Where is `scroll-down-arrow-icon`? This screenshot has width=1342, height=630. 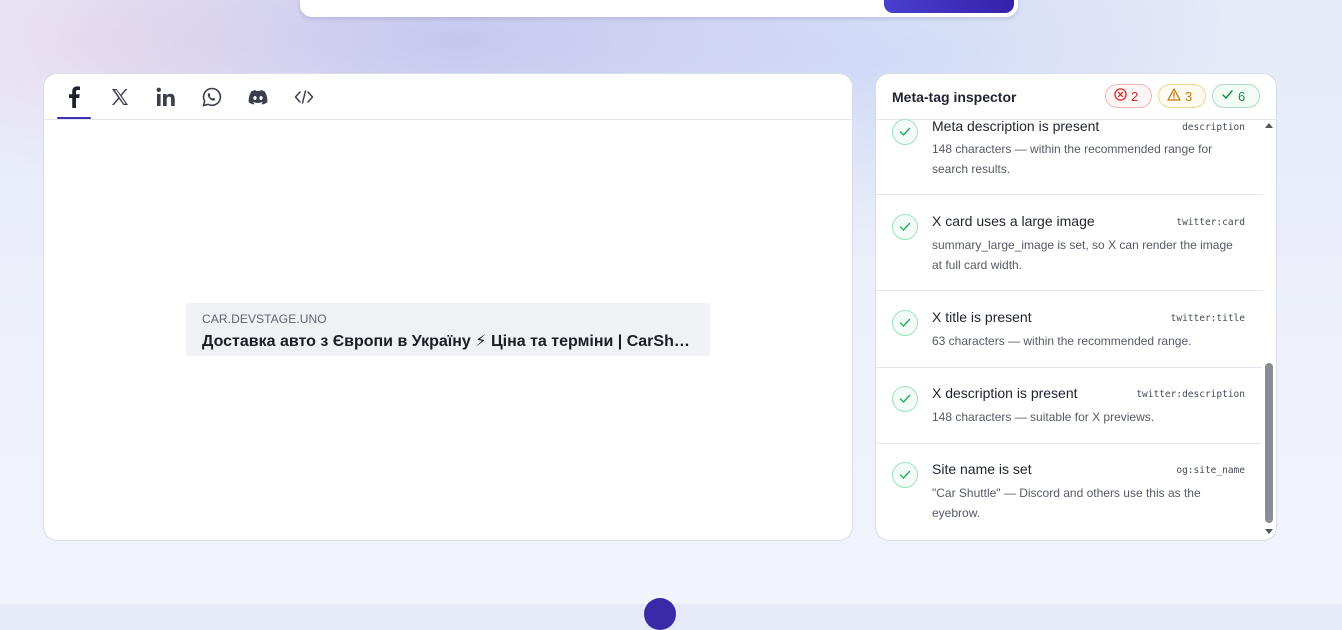
scroll-down-arrow-icon is located at coordinates (1269, 531).